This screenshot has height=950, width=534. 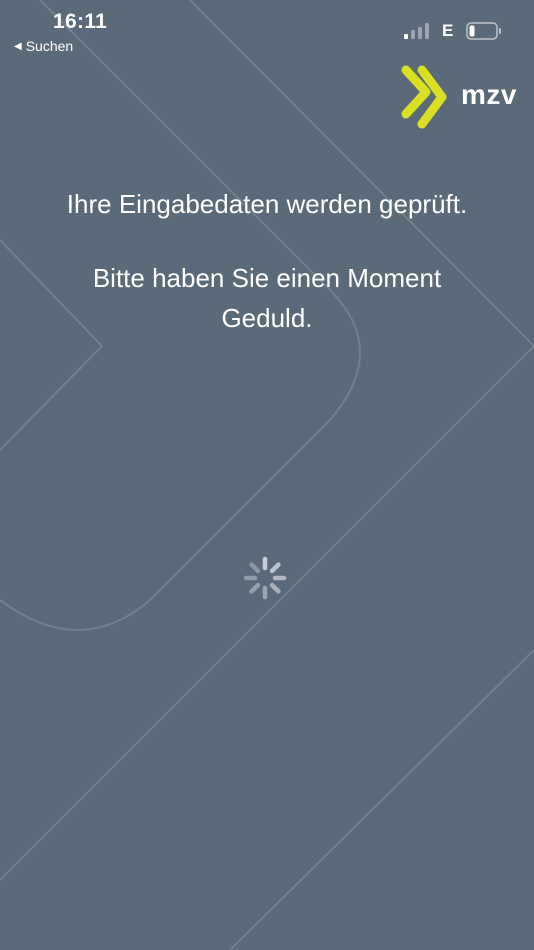 What do you see at coordinates (483, 31) in the screenshot?
I see `battery-icon` at bounding box center [483, 31].